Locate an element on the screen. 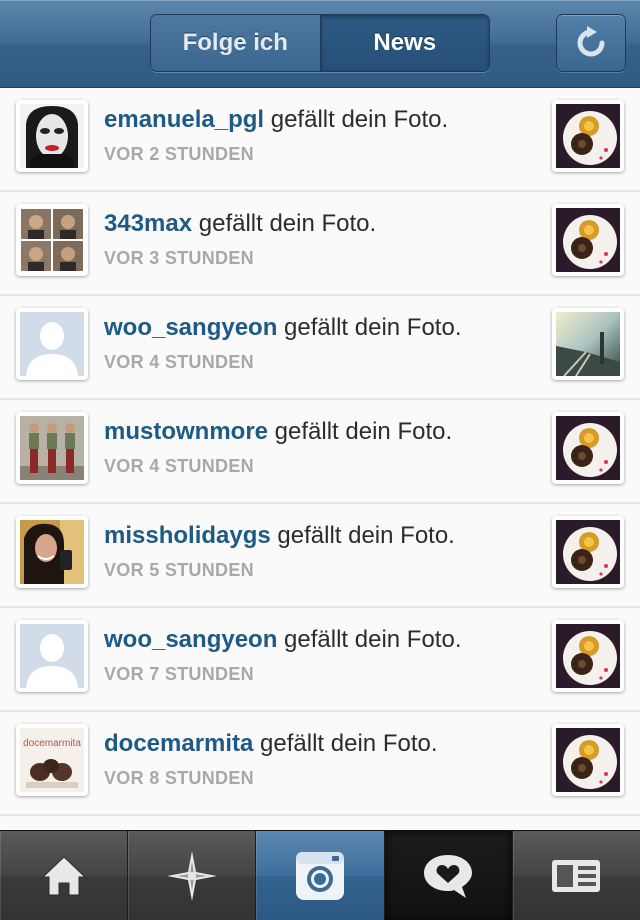 The image size is (640, 920). portrait-photo is located at coordinates (52, 136).